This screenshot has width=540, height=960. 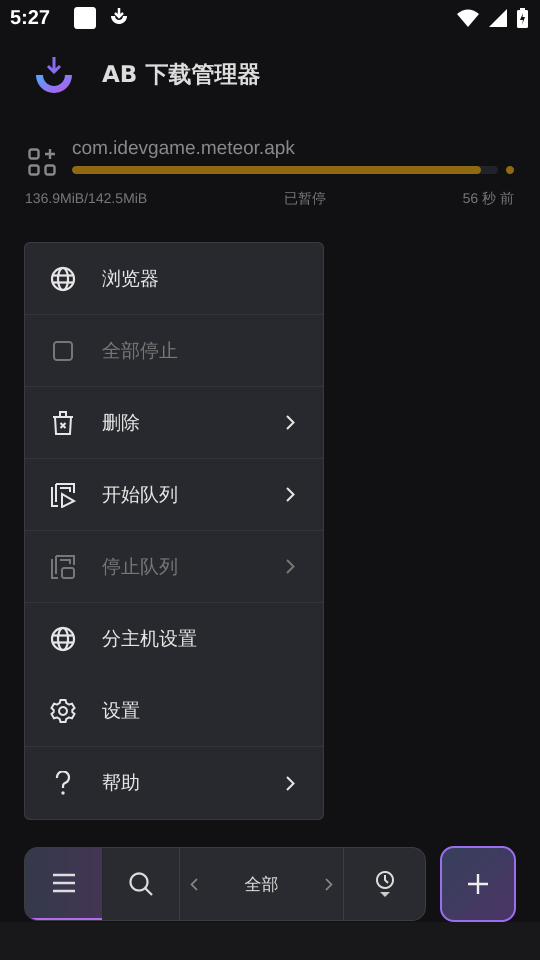 I want to click on chevron-left-icon, so click(x=194, y=884).